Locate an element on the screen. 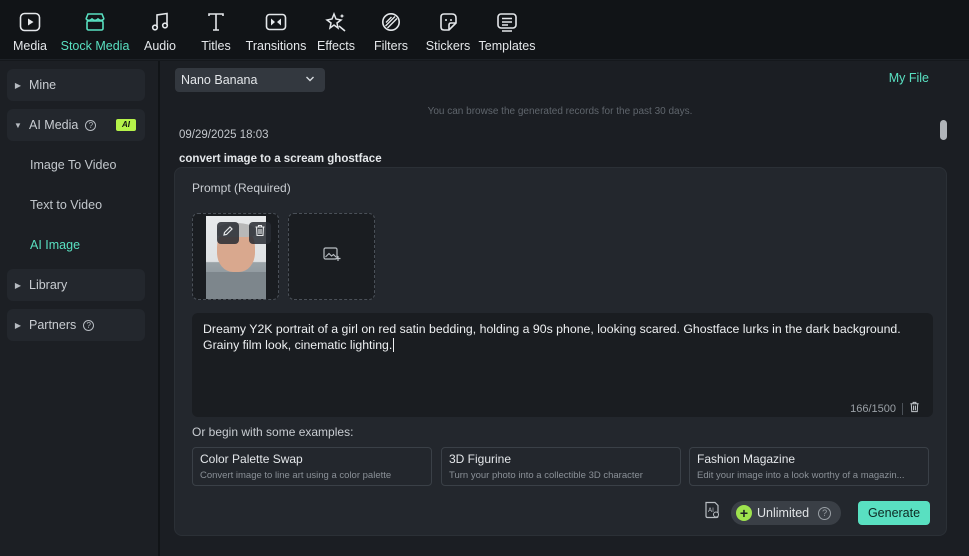  tab-stock-media: Stock Media is located at coordinates (95, 30).